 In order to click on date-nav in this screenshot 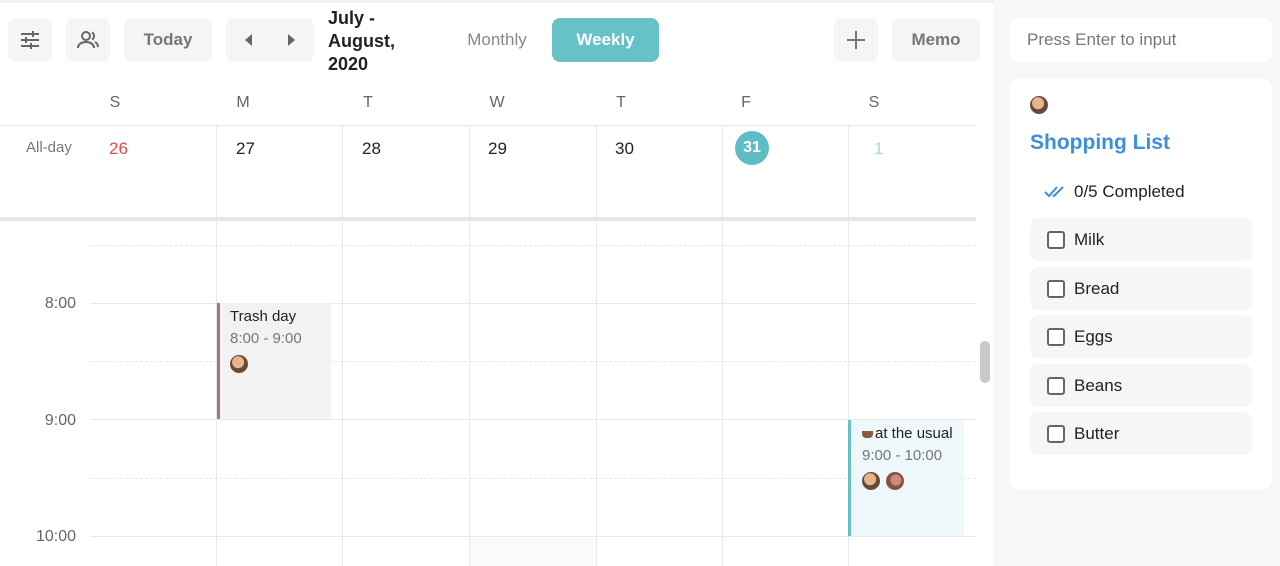, I will do `click(270, 40)`.